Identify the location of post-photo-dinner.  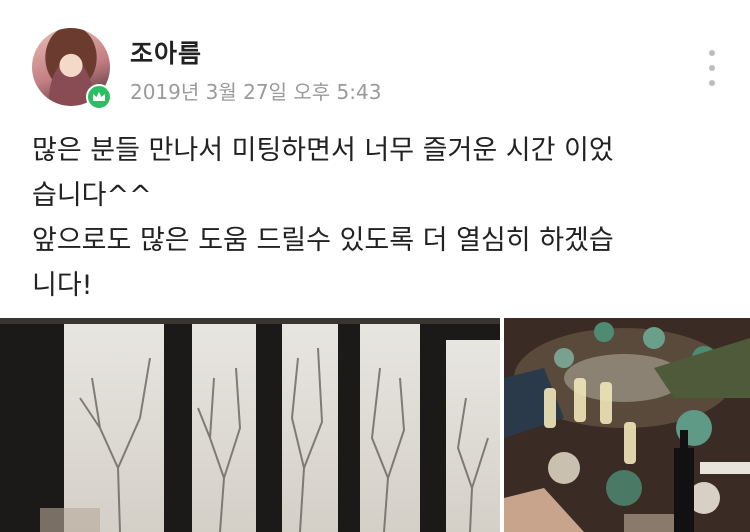
(627, 425).